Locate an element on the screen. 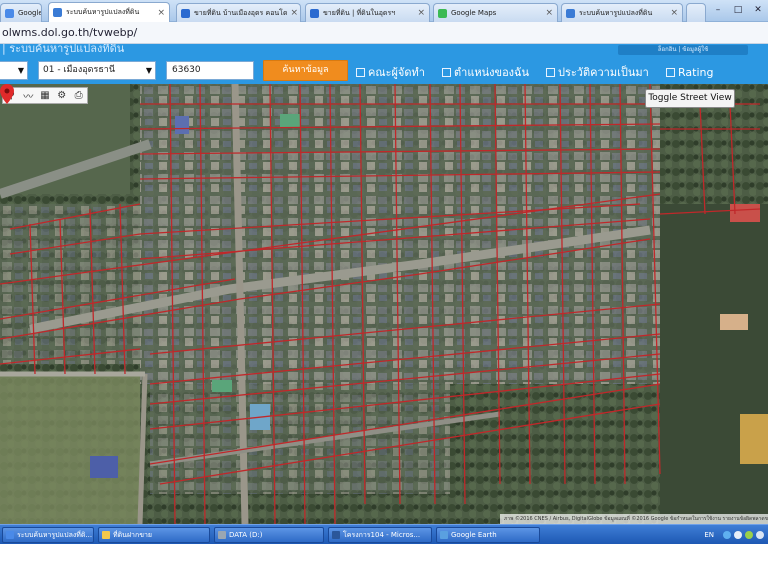  taskbar-item-label: ที่ดินฝากขาย is located at coordinates (133, 535).